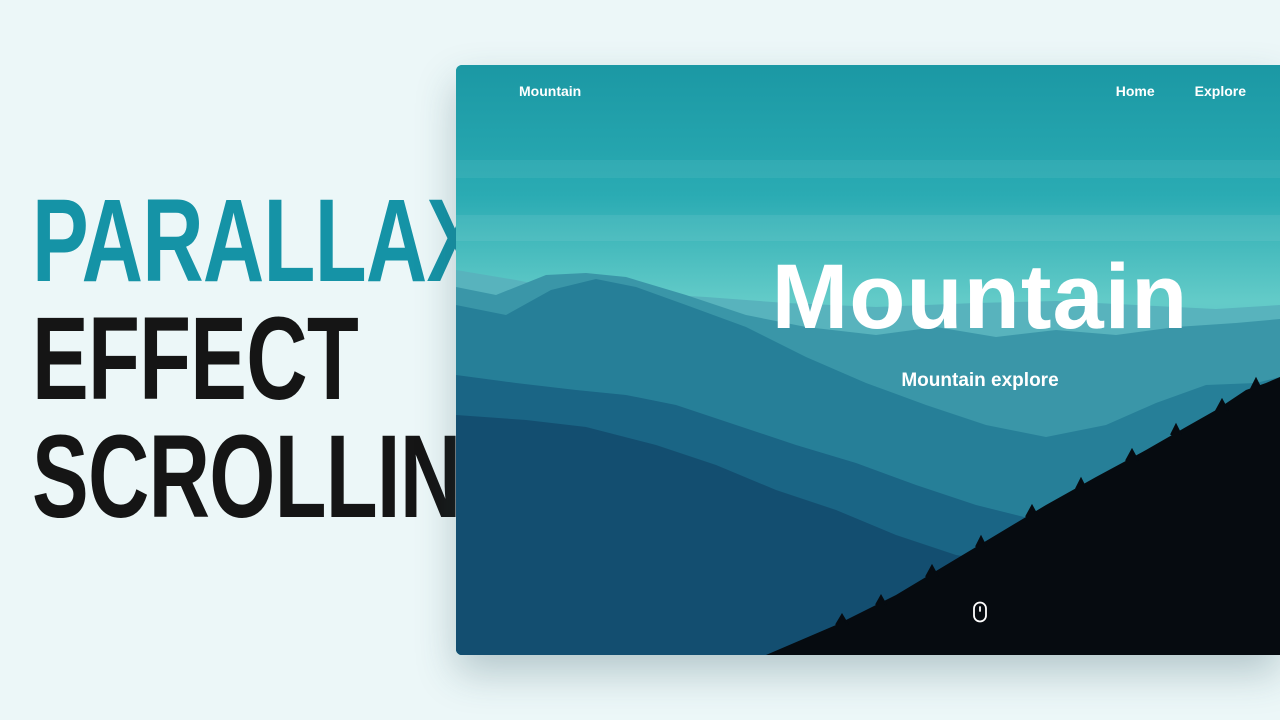  What do you see at coordinates (1220, 91) in the screenshot?
I see `nav-link-explore: Explore` at bounding box center [1220, 91].